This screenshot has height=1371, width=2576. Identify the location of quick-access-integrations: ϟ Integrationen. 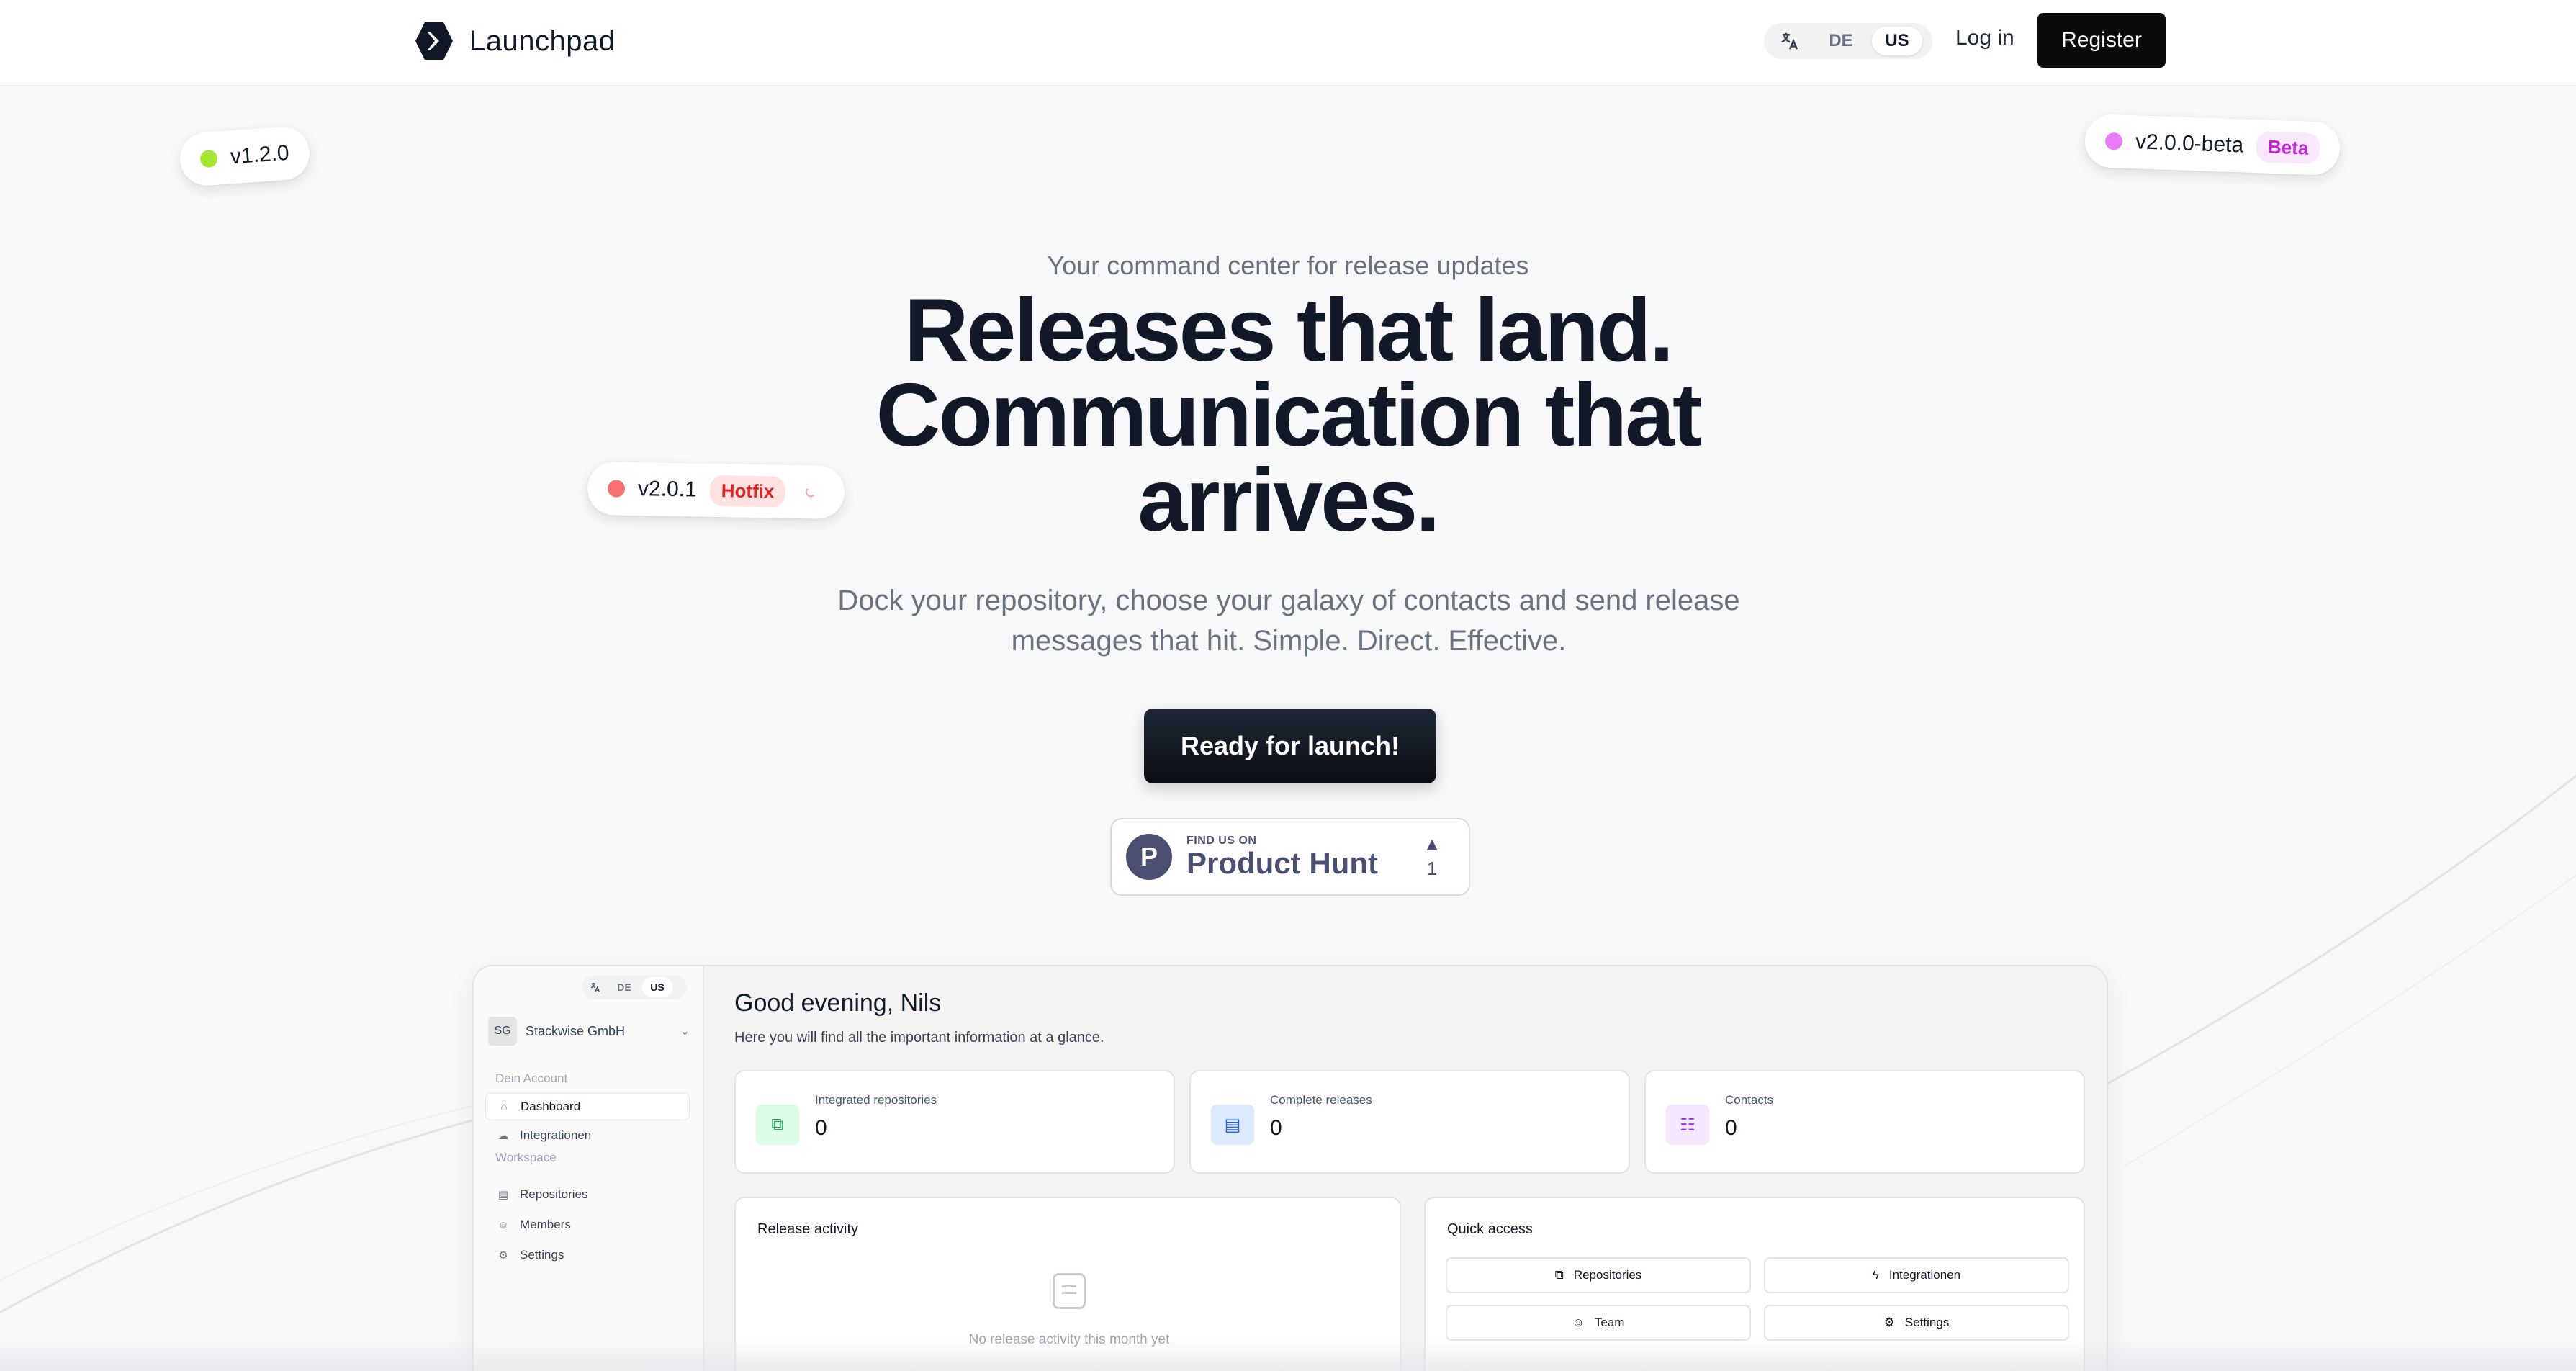
(1917, 1275).